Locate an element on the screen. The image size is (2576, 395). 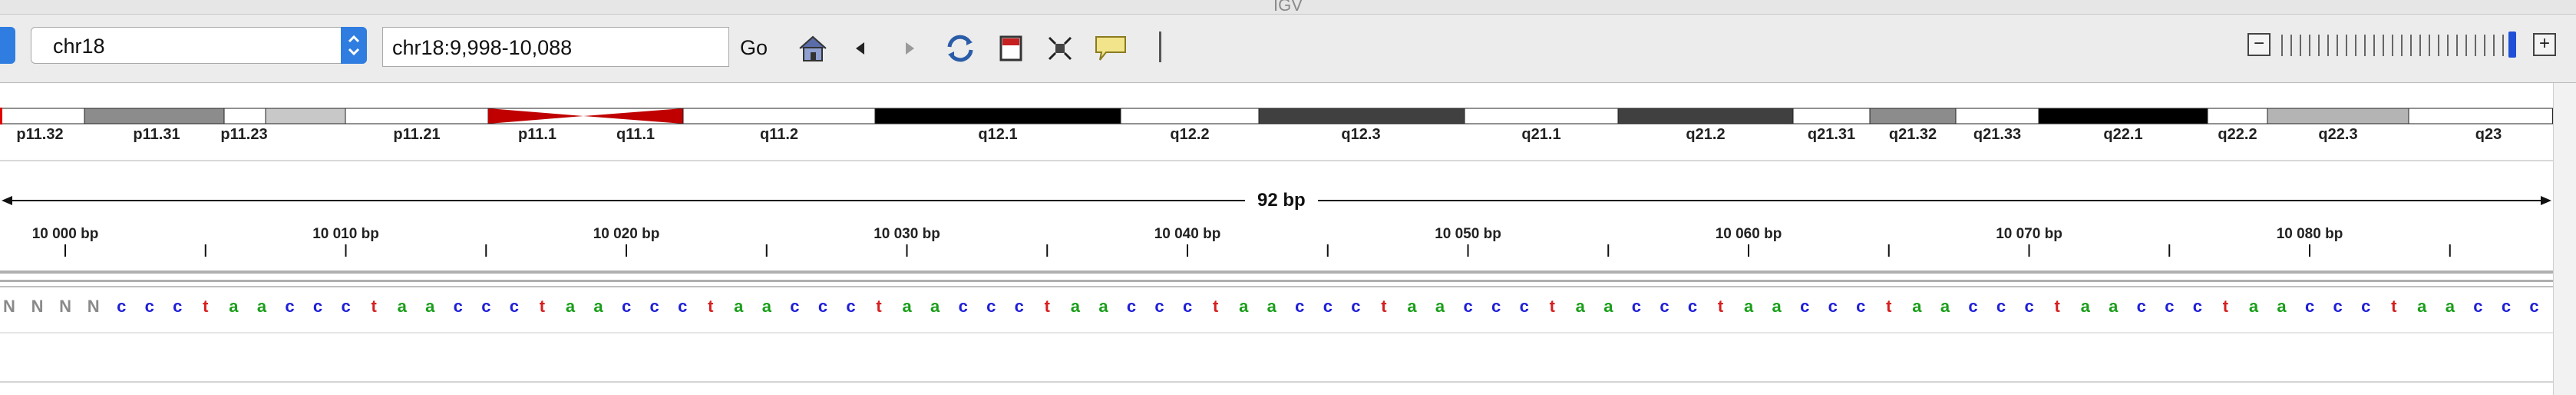
chevron-updown-icon is located at coordinates (354, 46).